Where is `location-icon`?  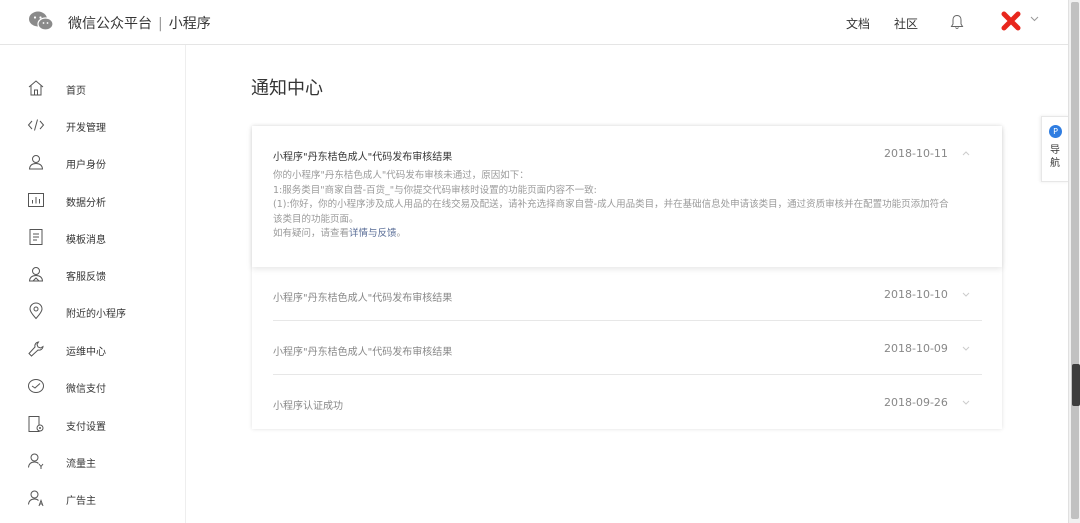
location-icon is located at coordinates (36, 311).